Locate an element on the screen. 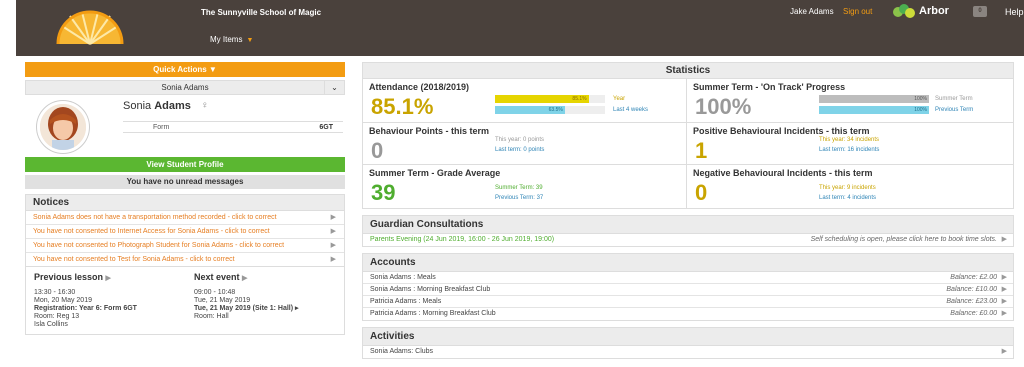 The height and width of the screenshot is (367, 1024). negative-last-term: Last term: 4 incidents is located at coordinates (848, 198).